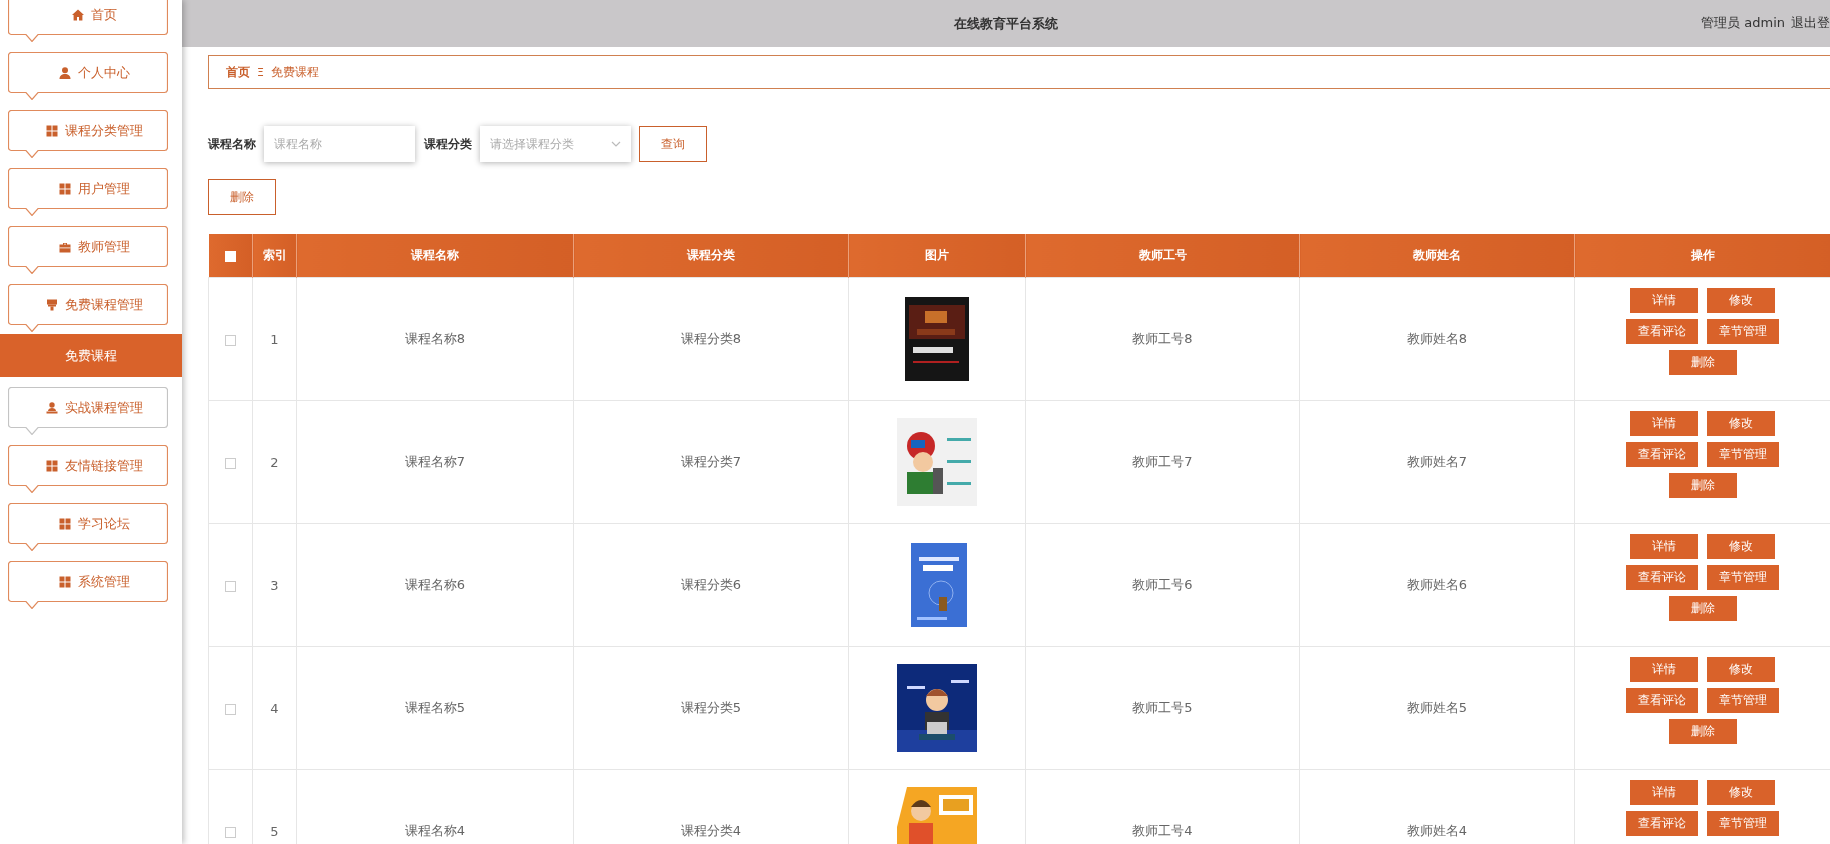  Describe the element at coordinates (435, 462) in the screenshot. I see `table-cell: 课程名称7` at that location.